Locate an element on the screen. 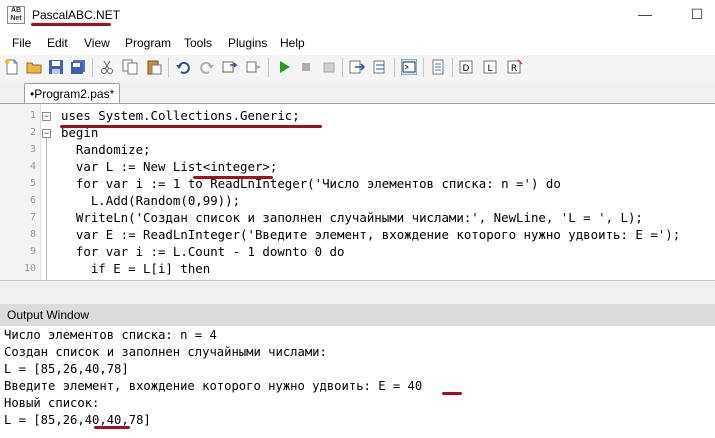 This screenshot has height=438, width=715. debug-step-icon is located at coordinates (357, 67).